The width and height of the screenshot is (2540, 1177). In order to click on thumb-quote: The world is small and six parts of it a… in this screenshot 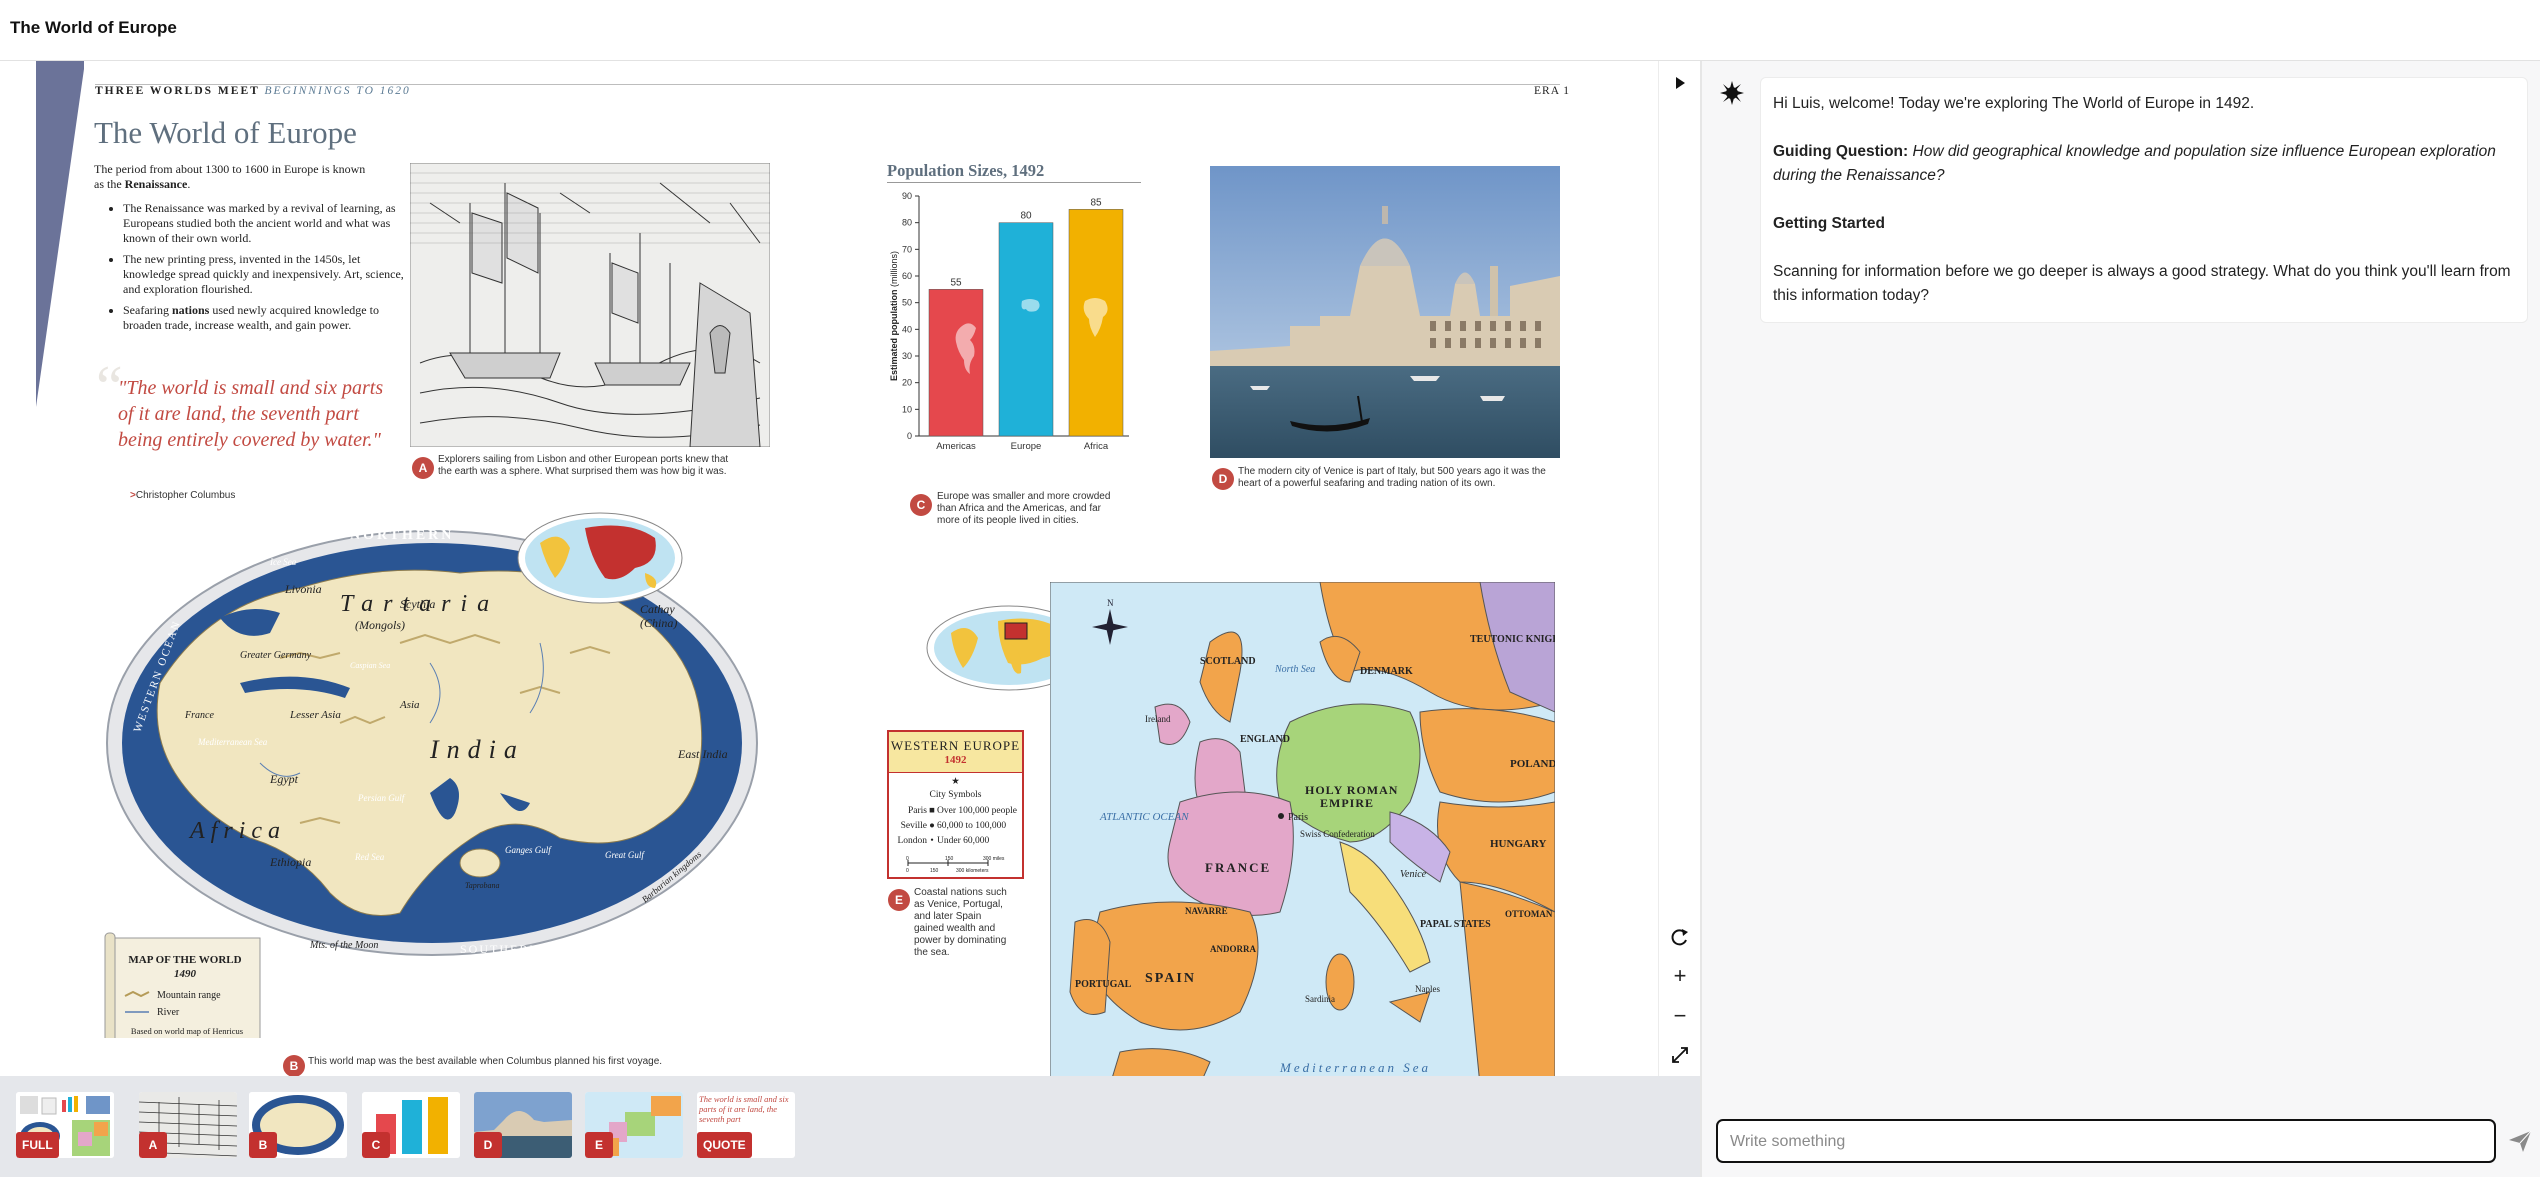, I will do `click(746, 1125)`.